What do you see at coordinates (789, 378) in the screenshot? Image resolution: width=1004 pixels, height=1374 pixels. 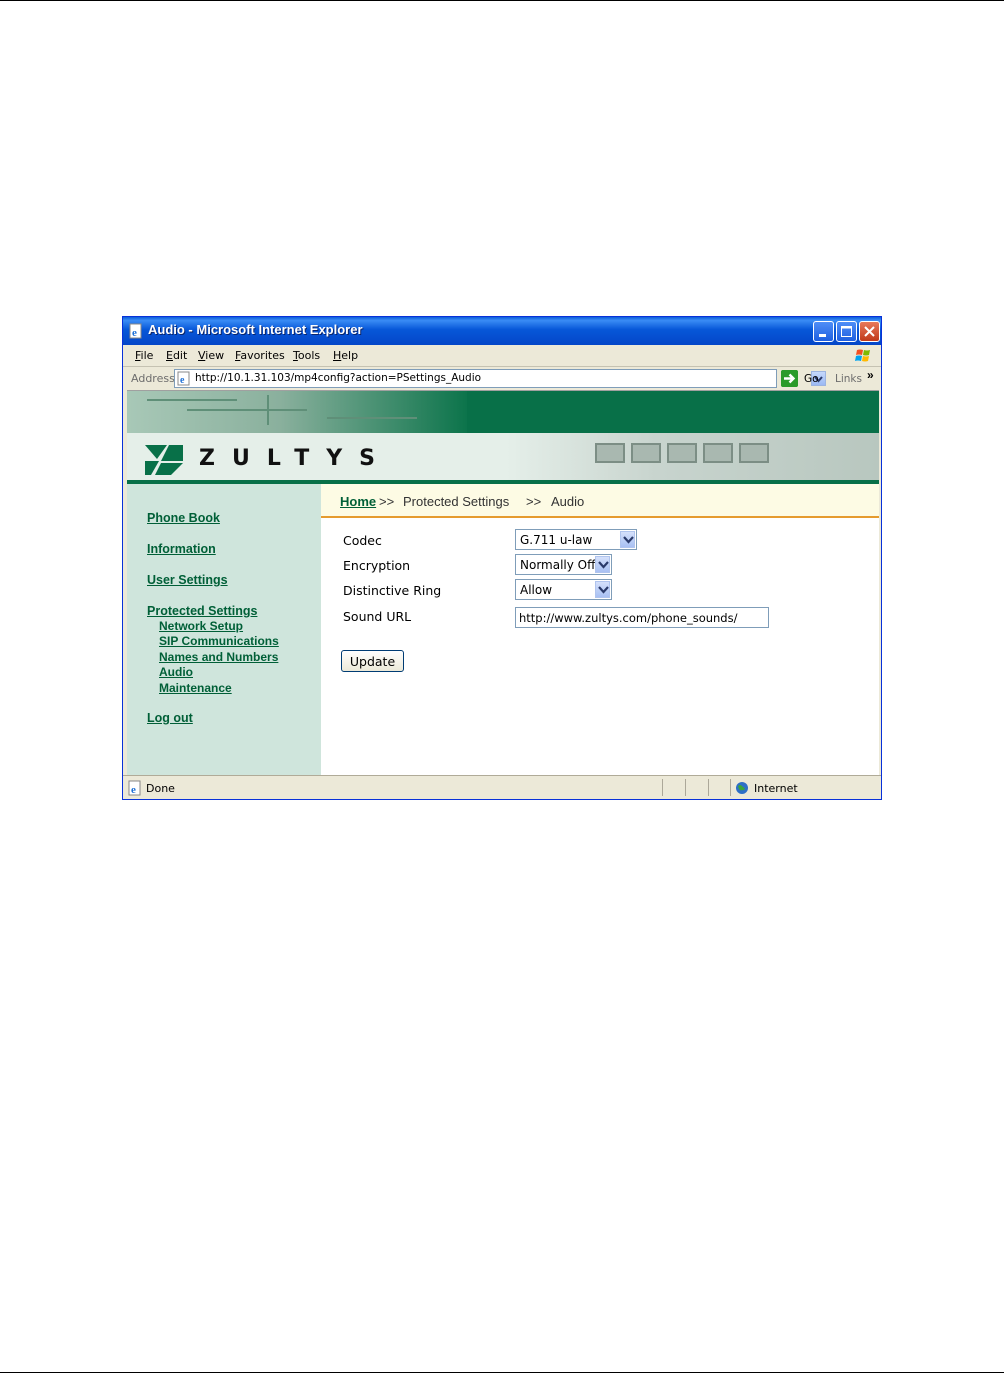 I see `go-arrow-icon` at bounding box center [789, 378].